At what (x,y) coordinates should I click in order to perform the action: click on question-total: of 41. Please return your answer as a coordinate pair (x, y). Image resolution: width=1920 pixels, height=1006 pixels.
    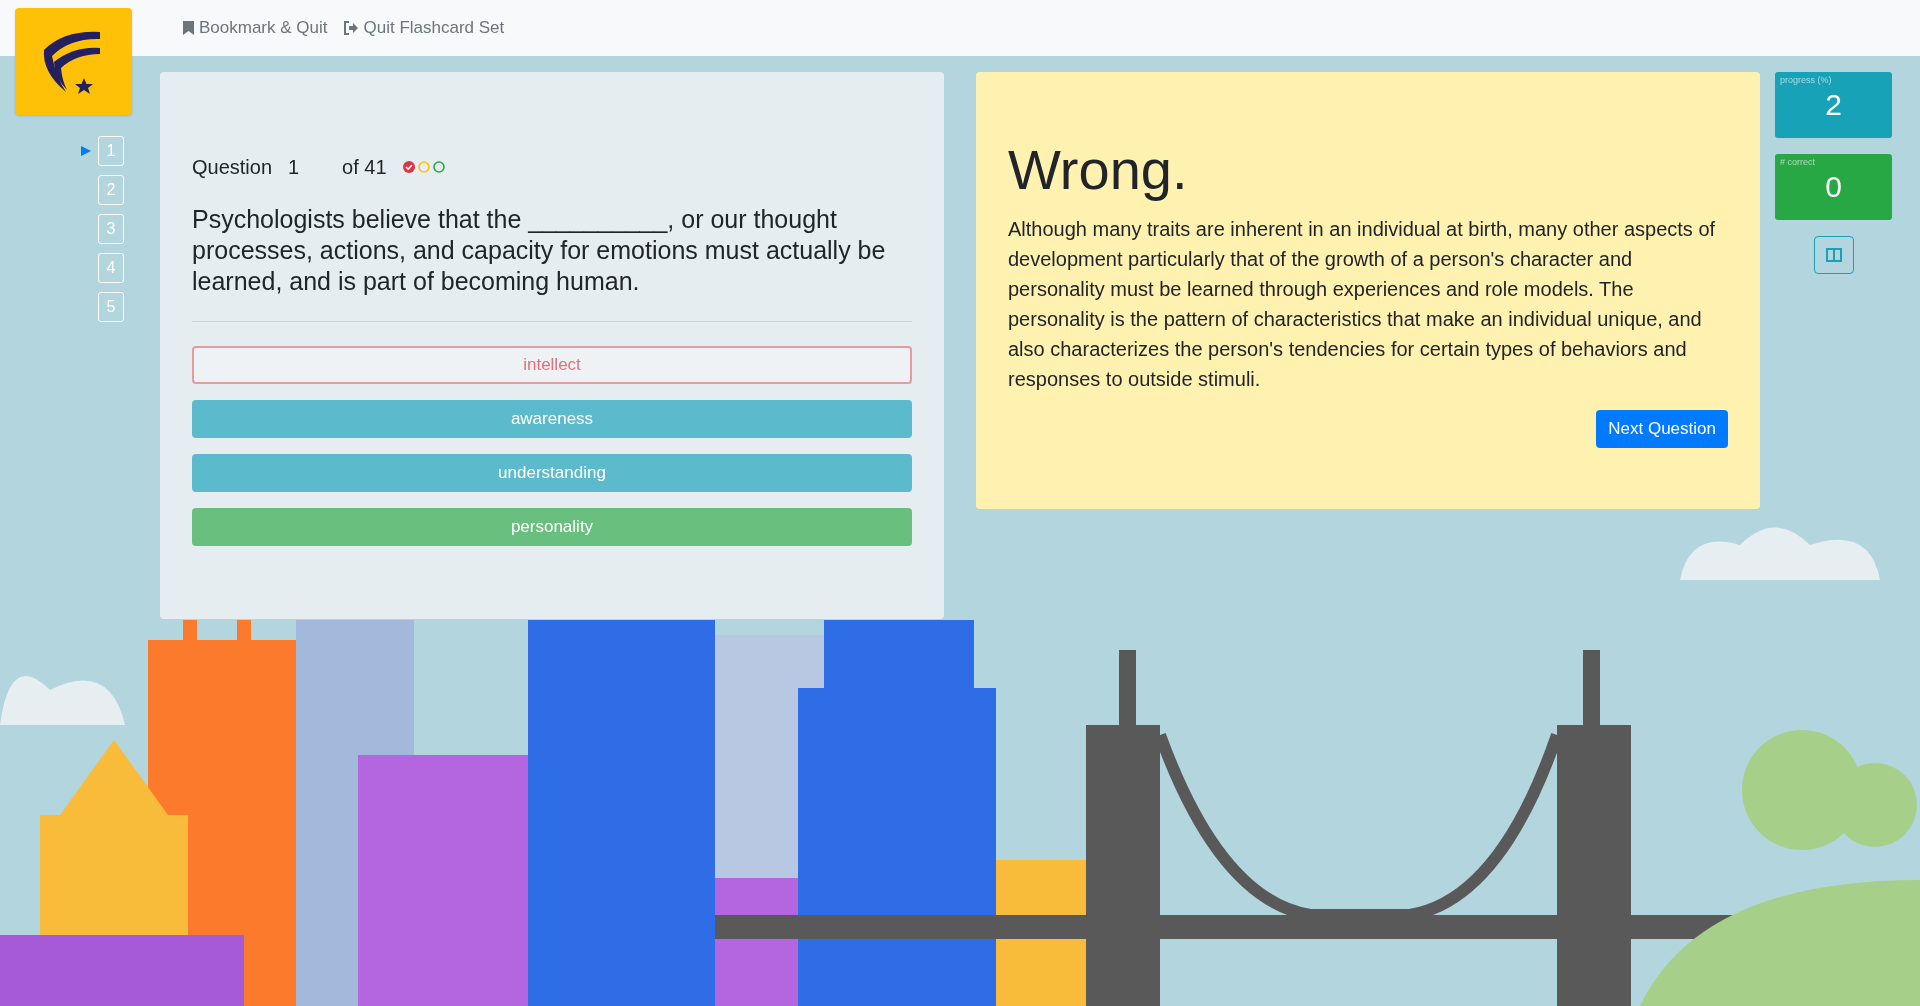
    Looking at the image, I should click on (364, 167).